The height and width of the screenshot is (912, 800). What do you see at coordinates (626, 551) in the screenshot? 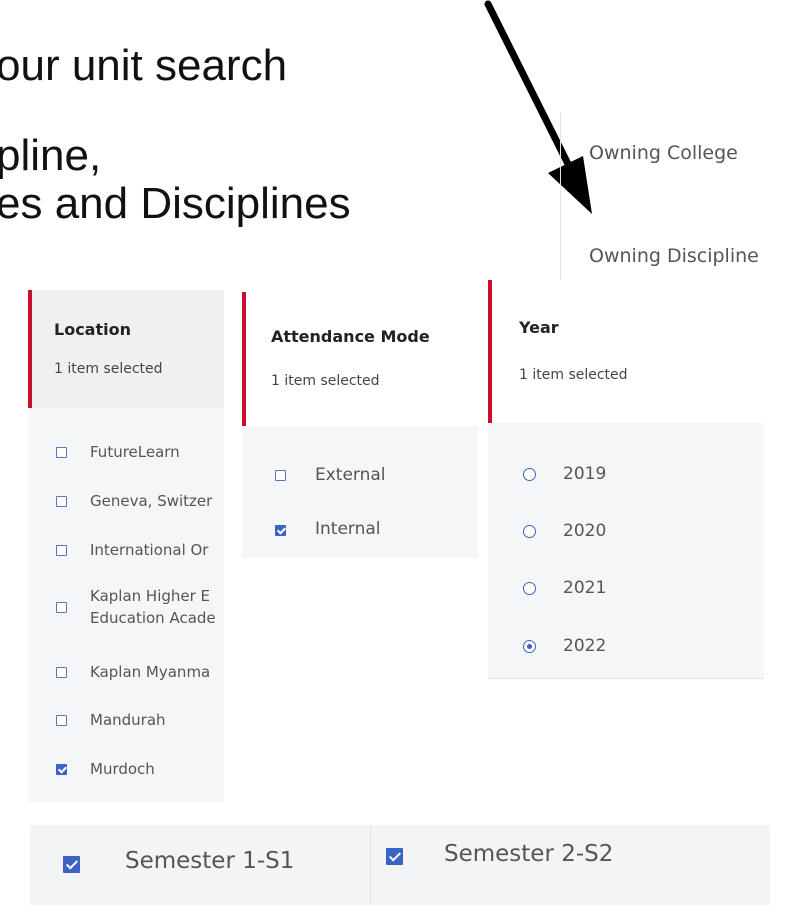
I see `year-options-list: 2019 2020 2021 2022` at bounding box center [626, 551].